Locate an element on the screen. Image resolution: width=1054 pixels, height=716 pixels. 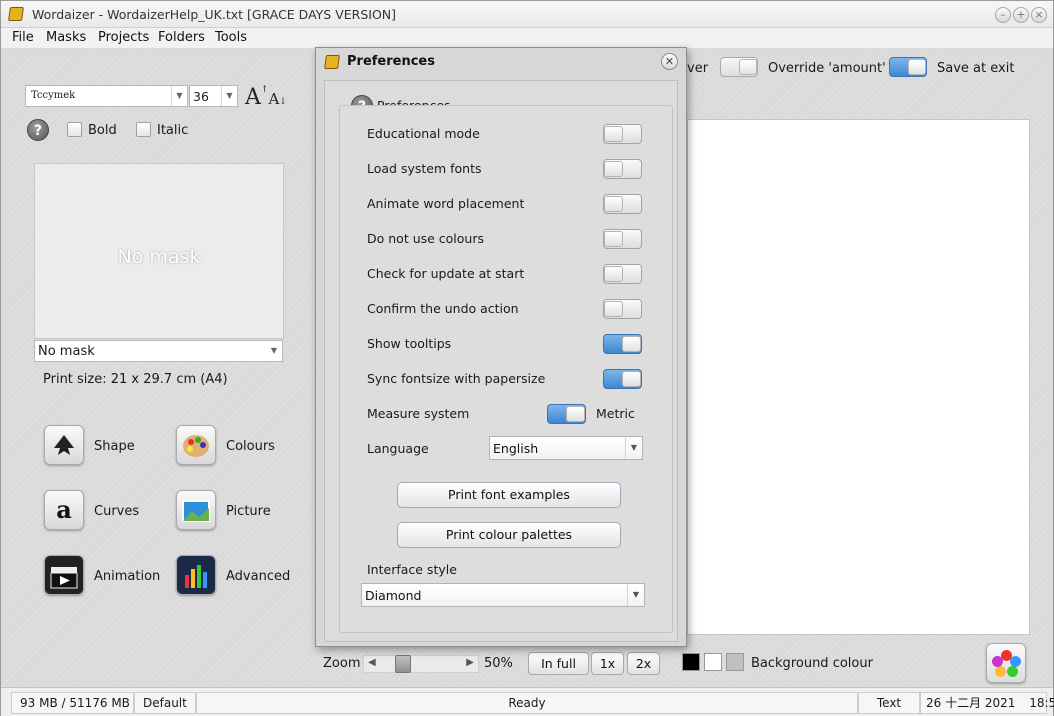
minimize-button: – is located at coordinates (1003, 15).